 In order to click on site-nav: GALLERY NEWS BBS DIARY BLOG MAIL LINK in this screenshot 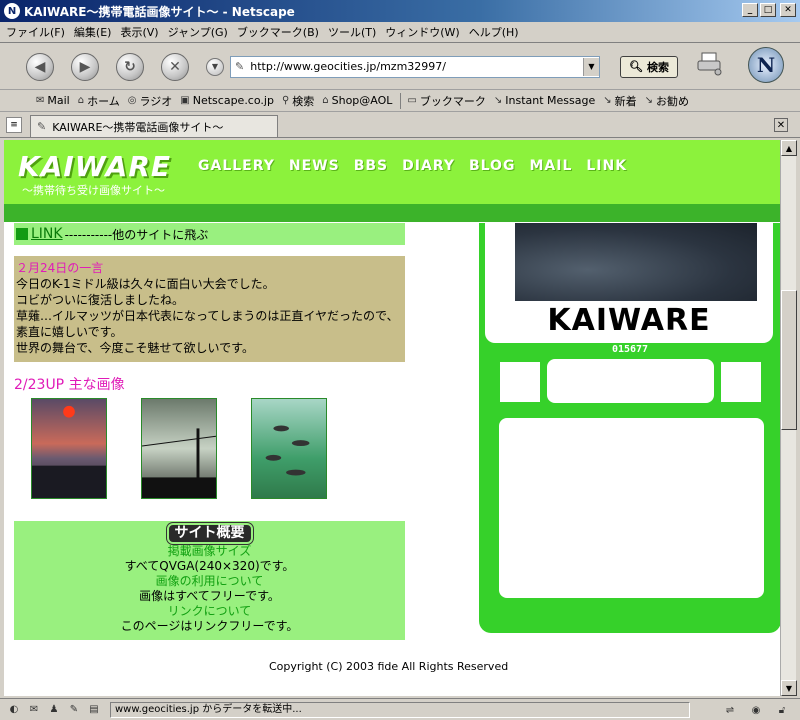, I will do `click(412, 166)`.